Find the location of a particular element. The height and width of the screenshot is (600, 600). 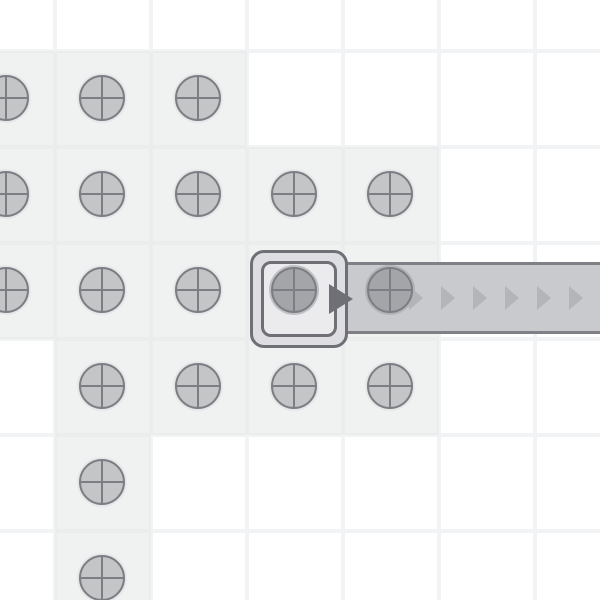

play-triangle-icon is located at coordinates (341, 299).